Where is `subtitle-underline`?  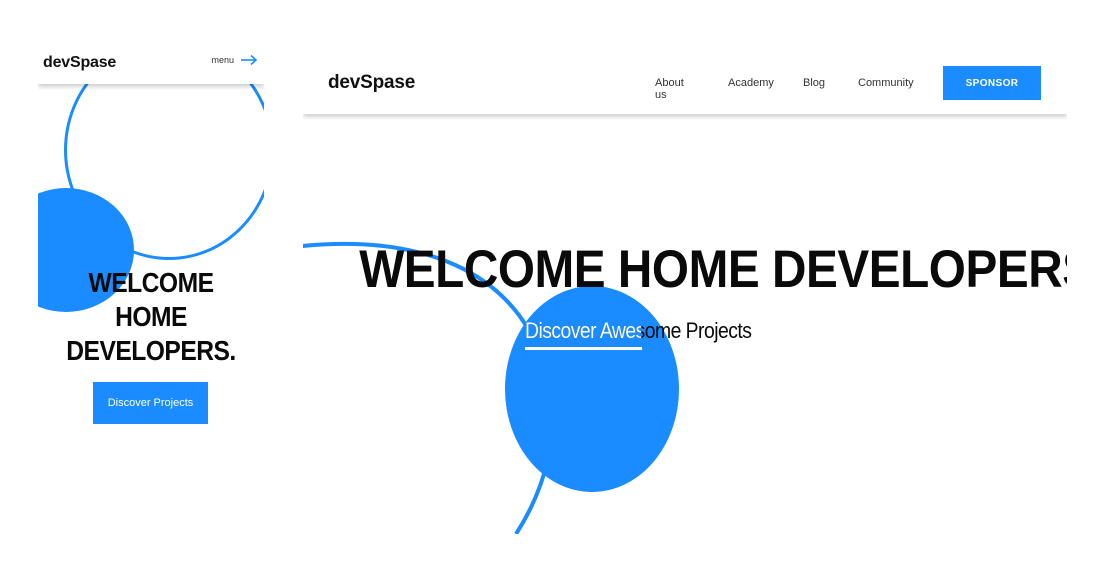
subtitle-underline is located at coordinates (584, 348).